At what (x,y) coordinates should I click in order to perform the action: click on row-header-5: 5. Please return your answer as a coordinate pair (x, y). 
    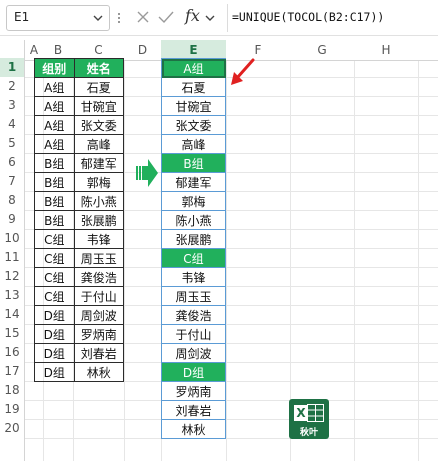
    Looking at the image, I should click on (12, 143).